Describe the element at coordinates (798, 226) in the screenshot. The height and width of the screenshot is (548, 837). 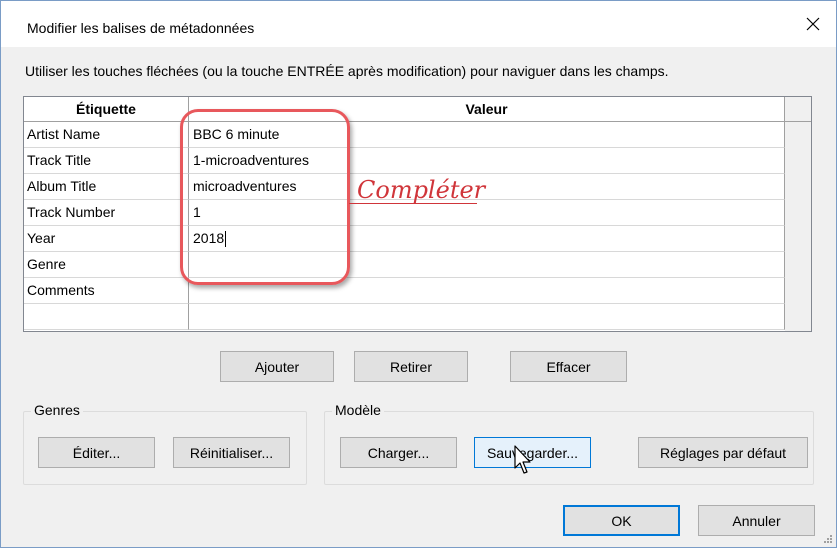
I see `grid-filler` at that location.